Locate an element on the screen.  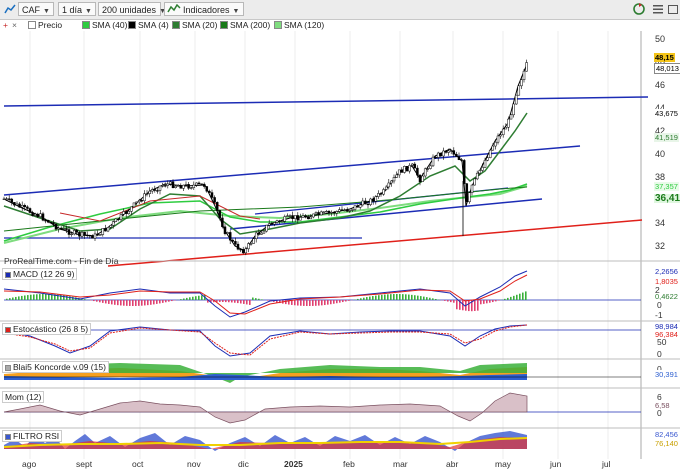
symbol-label: CAF is located at coordinates (31, 10).